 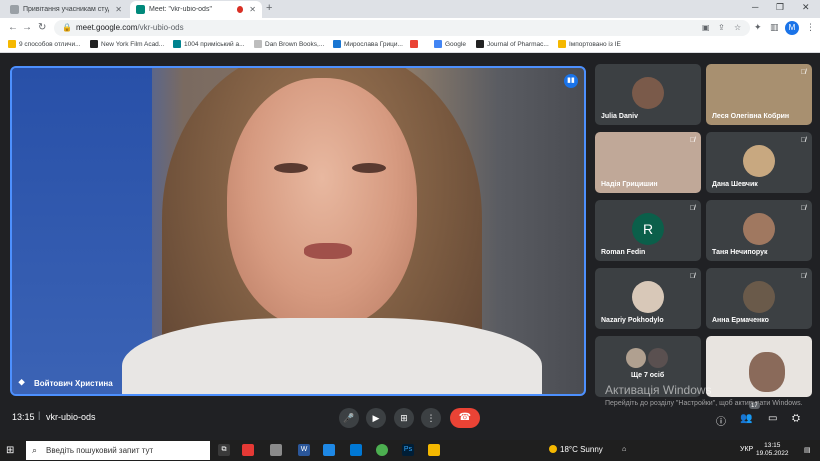 I want to click on meeting-details-icon: ⓘ, so click(x=721, y=420).